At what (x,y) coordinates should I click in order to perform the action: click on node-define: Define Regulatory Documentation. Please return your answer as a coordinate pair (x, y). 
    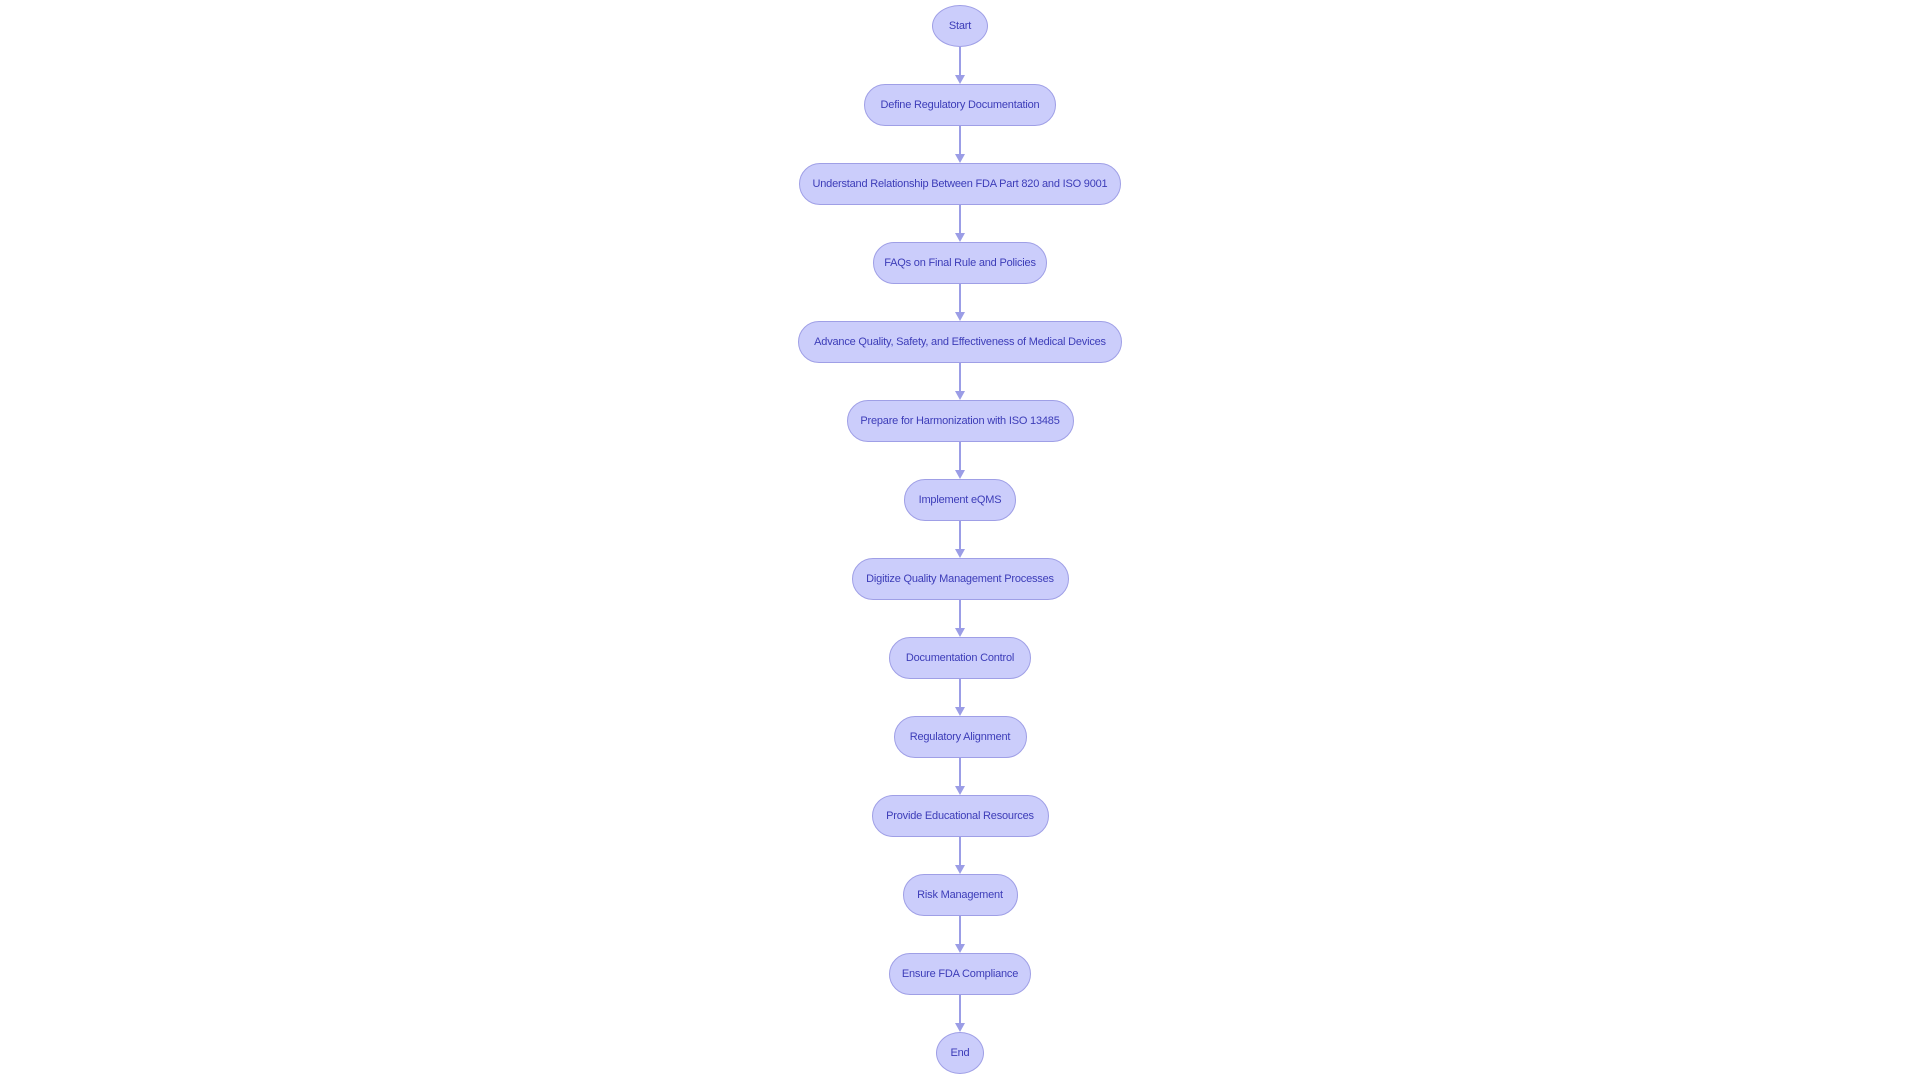
    Looking at the image, I should click on (960, 105).